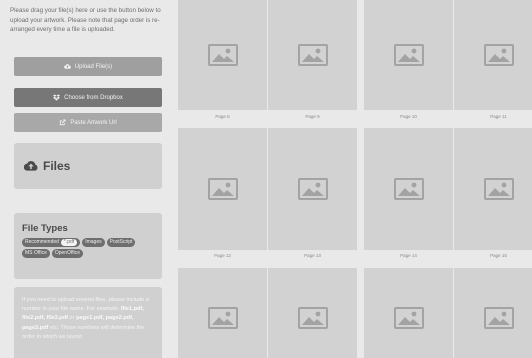 The height and width of the screenshot is (358, 532). What do you see at coordinates (57, 97) in the screenshot?
I see `dropbox-icon` at bounding box center [57, 97].